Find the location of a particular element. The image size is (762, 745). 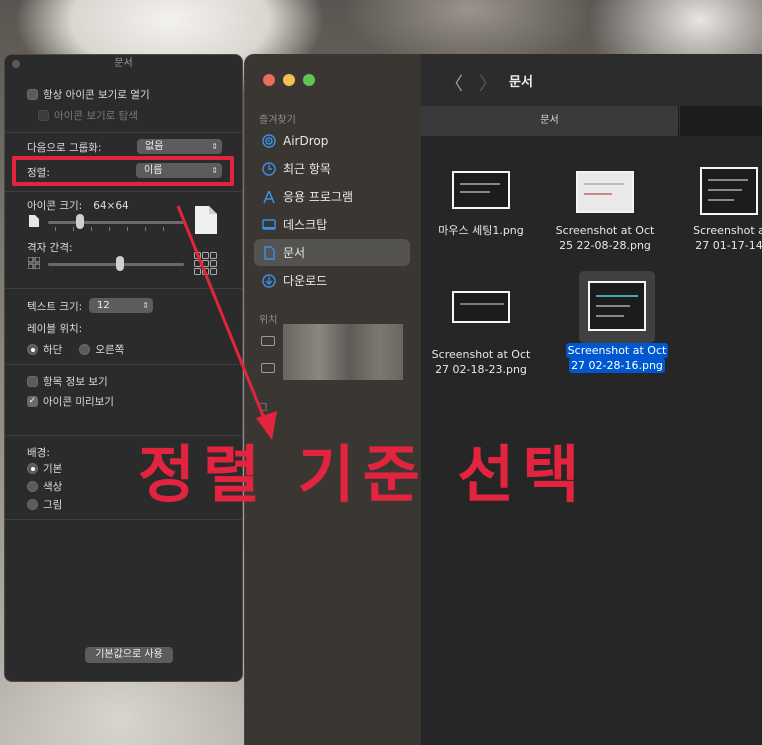

bg-color-row: 색상 is located at coordinates (44, 486).